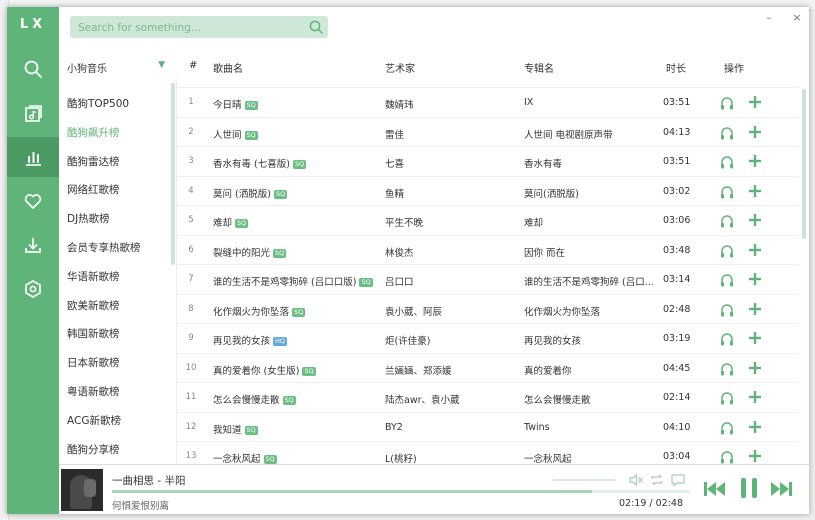 This screenshot has width=815, height=520. I want to click on song-artist: 雷佳, so click(395, 135).